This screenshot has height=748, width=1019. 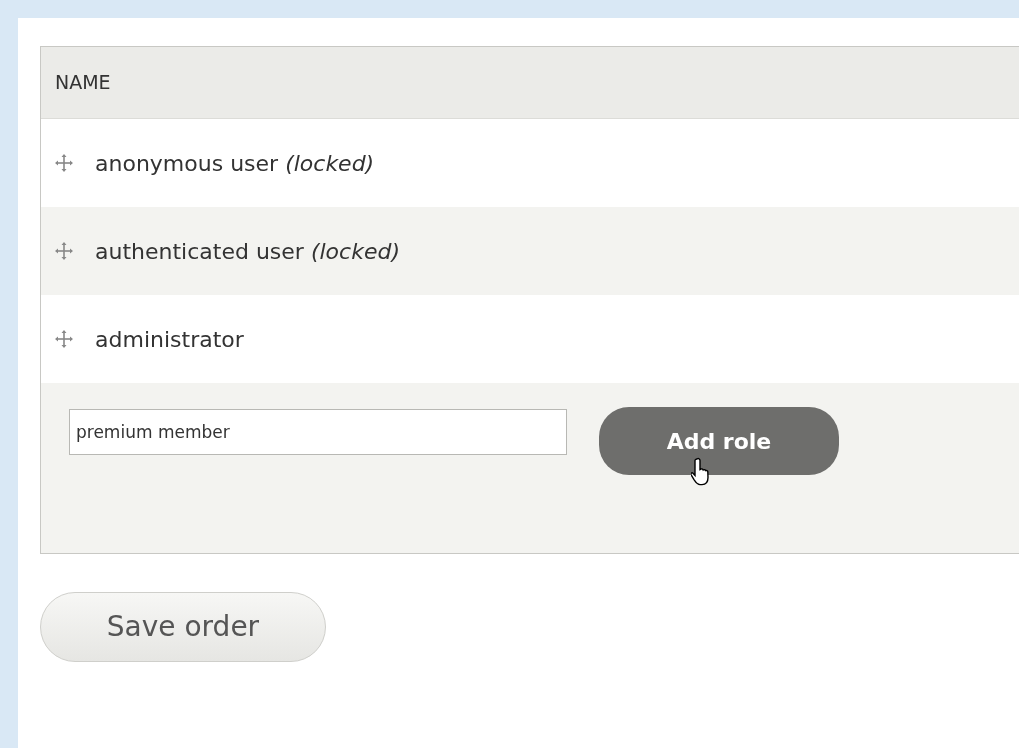 I want to click on role-name: anonymous user (locked), so click(x=235, y=163).